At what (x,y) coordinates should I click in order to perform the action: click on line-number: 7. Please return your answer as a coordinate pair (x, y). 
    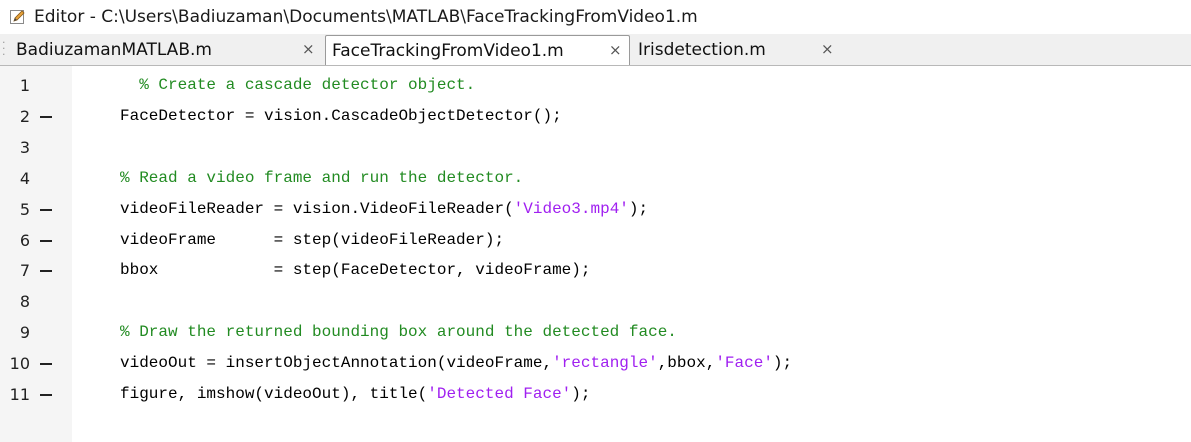
    Looking at the image, I should click on (24, 271).